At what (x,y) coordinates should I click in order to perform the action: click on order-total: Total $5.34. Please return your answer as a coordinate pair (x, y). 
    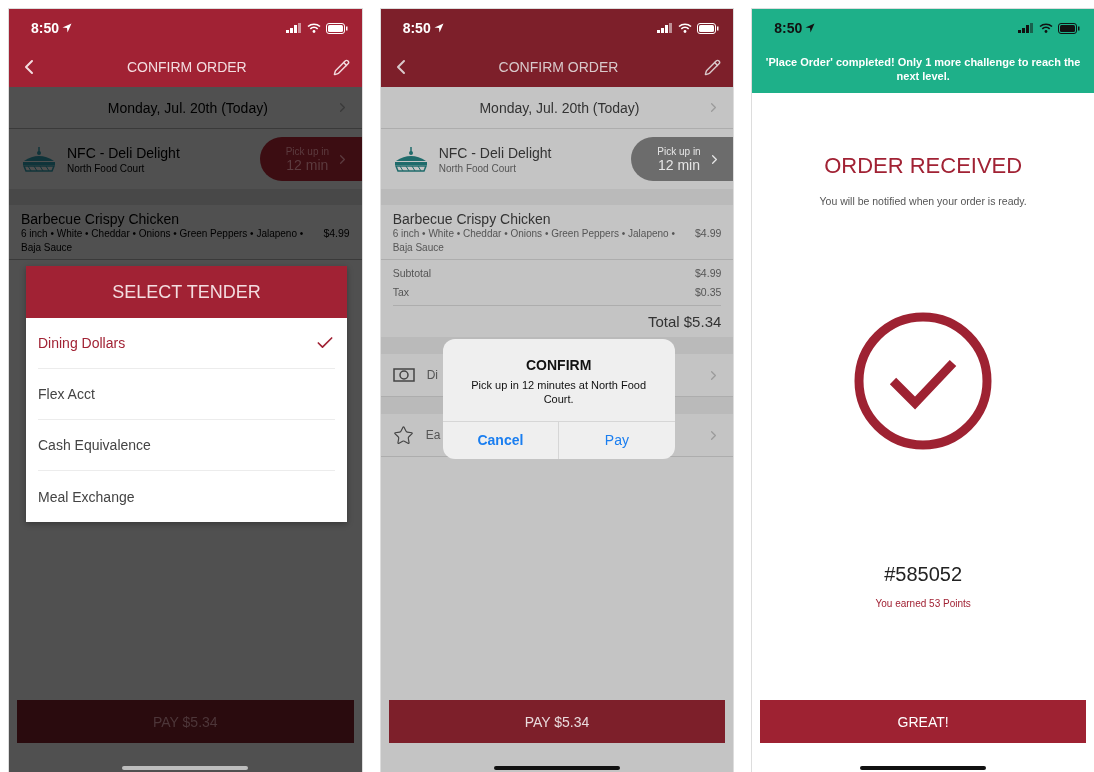
    Looking at the image, I should click on (684, 321).